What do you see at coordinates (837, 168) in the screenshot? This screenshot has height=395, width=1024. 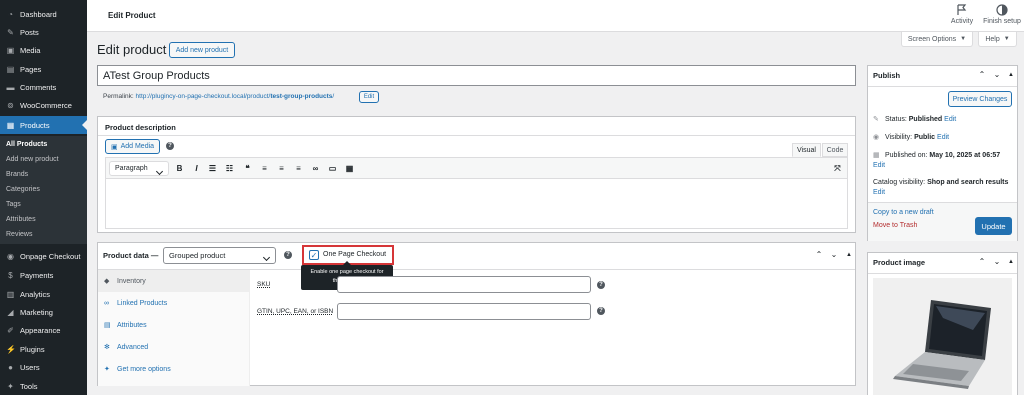 I see `fullscreen-icon: ⤧` at bounding box center [837, 168].